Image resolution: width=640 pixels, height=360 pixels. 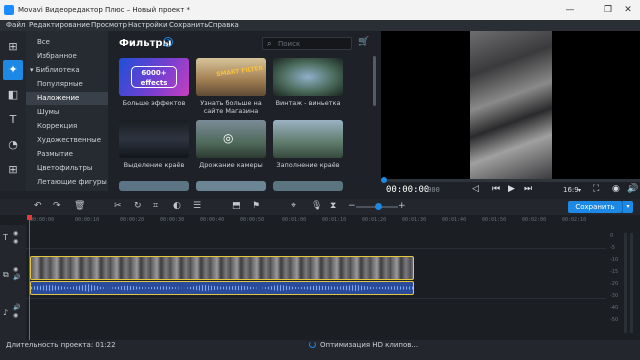 I want to click on filter-tile: 6000+ effects Больше эффектов, so click(x=154, y=82).